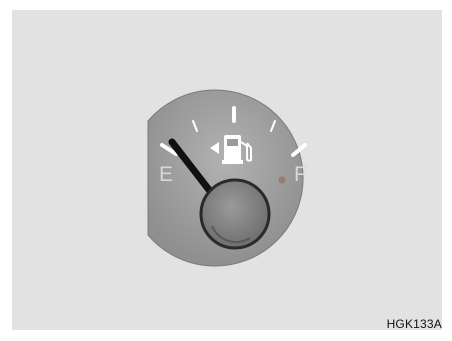 The height and width of the screenshot is (341, 452). Describe the element at coordinates (282, 180) in the screenshot. I see `warning-dot` at that location.